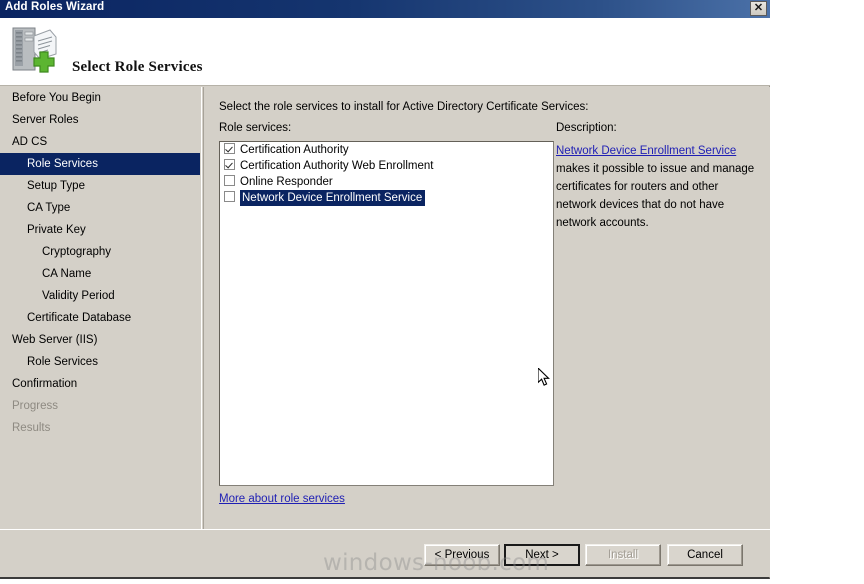 The image size is (864, 584). What do you see at coordinates (333, 198) in the screenshot?
I see `list-item-label: Network Device Enrollment Service` at bounding box center [333, 198].